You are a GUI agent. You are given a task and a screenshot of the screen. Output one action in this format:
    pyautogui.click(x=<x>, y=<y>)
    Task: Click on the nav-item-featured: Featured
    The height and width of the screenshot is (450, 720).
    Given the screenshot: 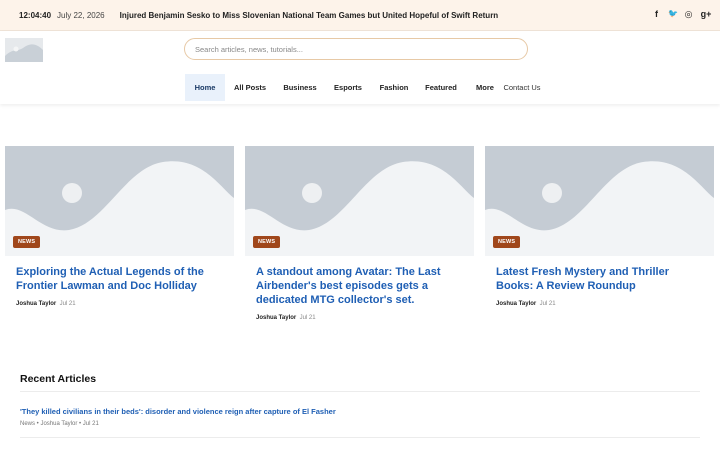 What is the action you would take?
    pyautogui.click(x=441, y=87)
    